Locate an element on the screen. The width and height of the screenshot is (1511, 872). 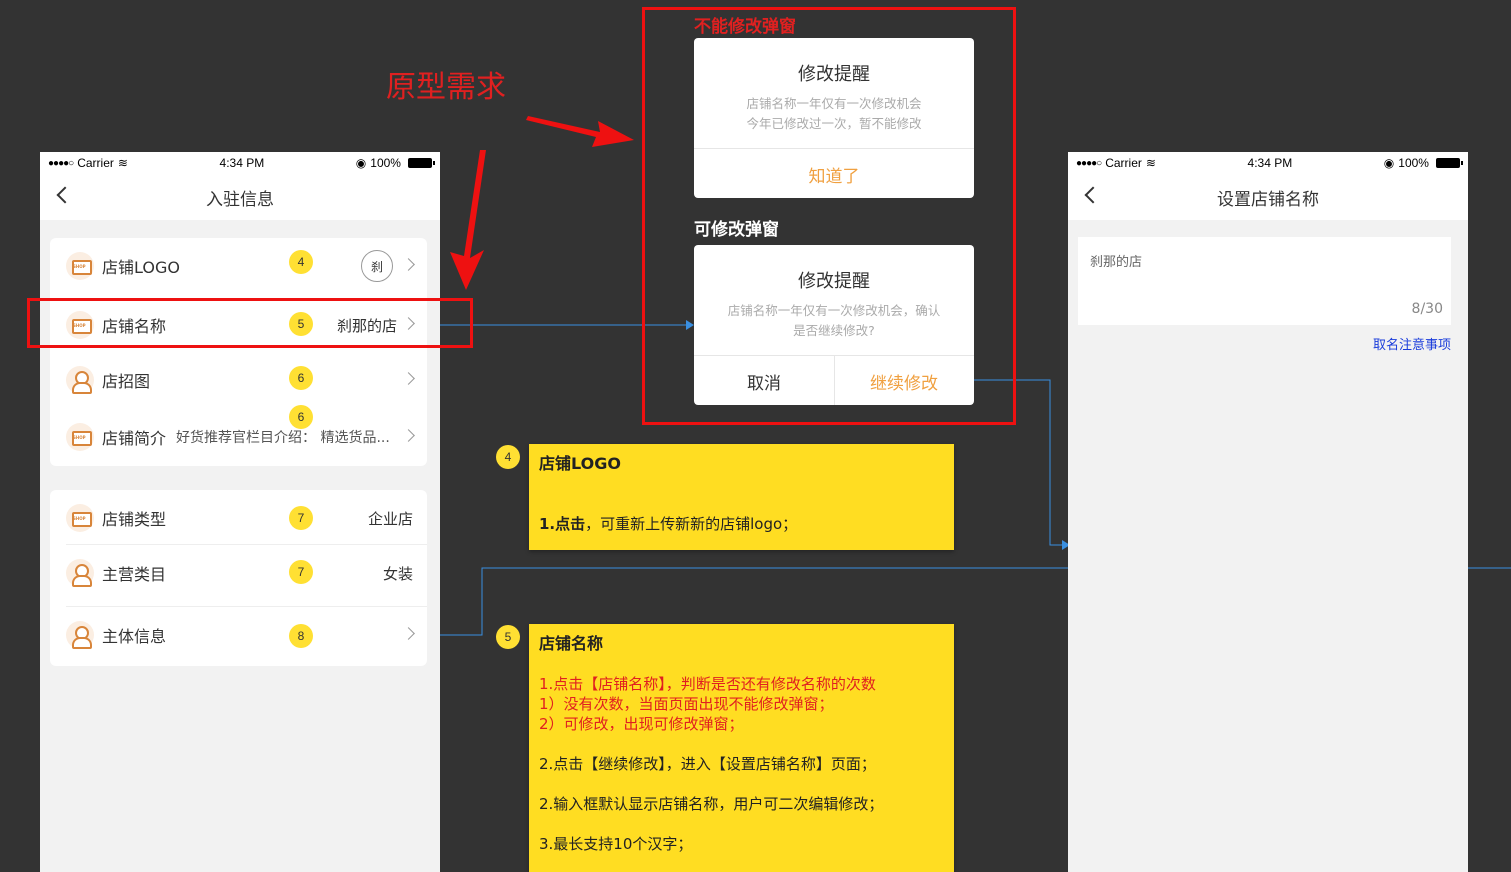
naming-tips-link: 取名注意事项 is located at coordinates (1412, 343).